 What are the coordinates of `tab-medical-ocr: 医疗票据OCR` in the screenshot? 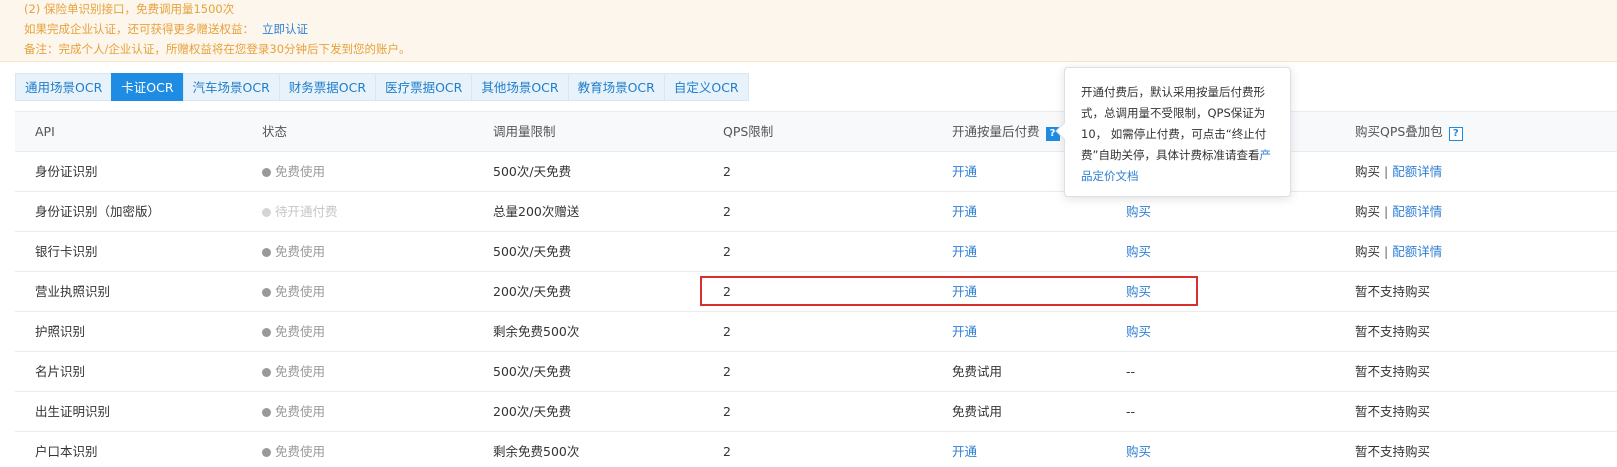 It's located at (423, 87).